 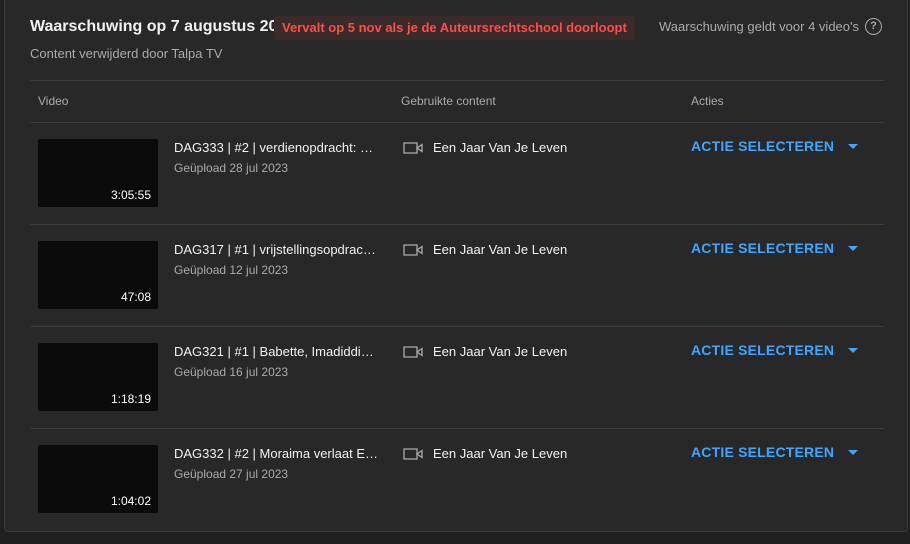 What do you see at coordinates (130, 399) in the screenshot?
I see `video-duration: 1:18:19` at bounding box center [130, 399].